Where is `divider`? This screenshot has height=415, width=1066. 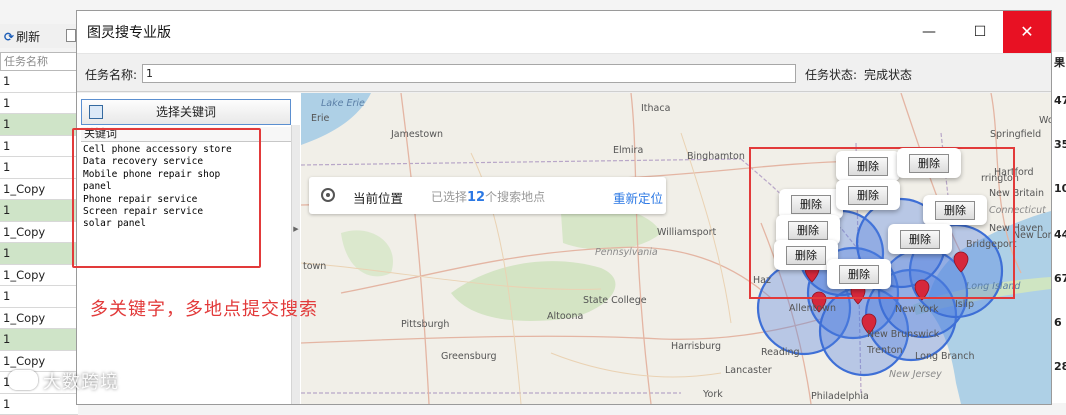
divider is located at coordinates (564, 91).